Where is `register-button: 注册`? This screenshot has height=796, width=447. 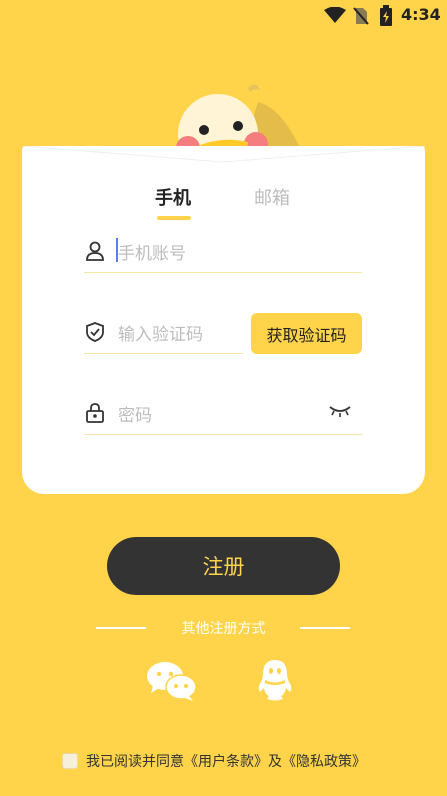
register-button: 注册 is located at coordinates (223, 566).